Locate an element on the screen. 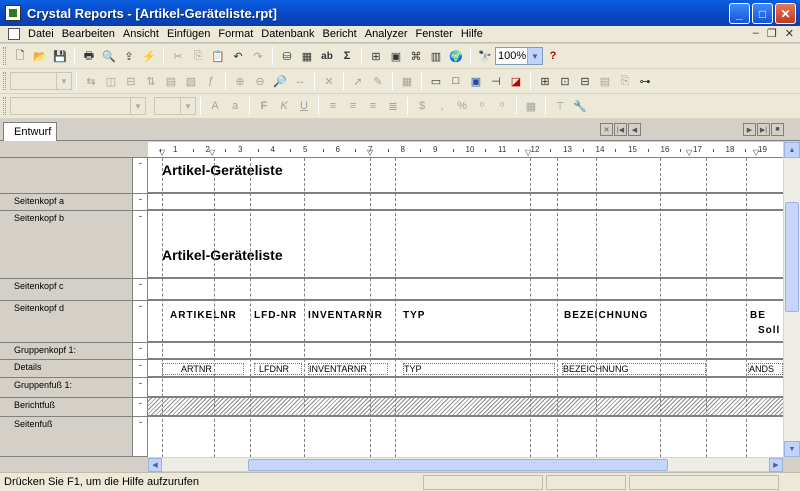 The height and width of the screenshot is (491, 800). first-page-button: |◀ is located at coordinates (620, 129).